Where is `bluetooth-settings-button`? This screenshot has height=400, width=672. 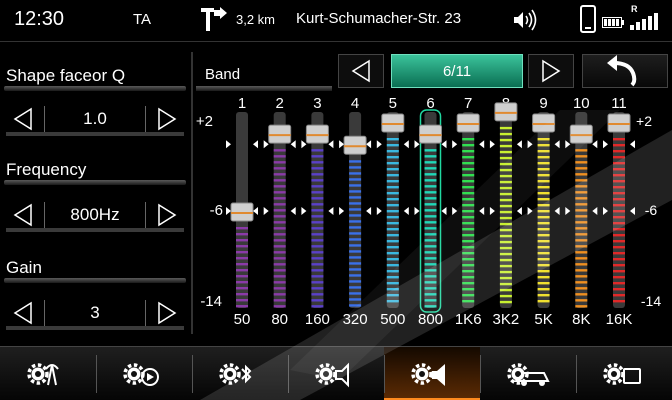
bluetooth-settings-button is located at coordinates (240, 373).